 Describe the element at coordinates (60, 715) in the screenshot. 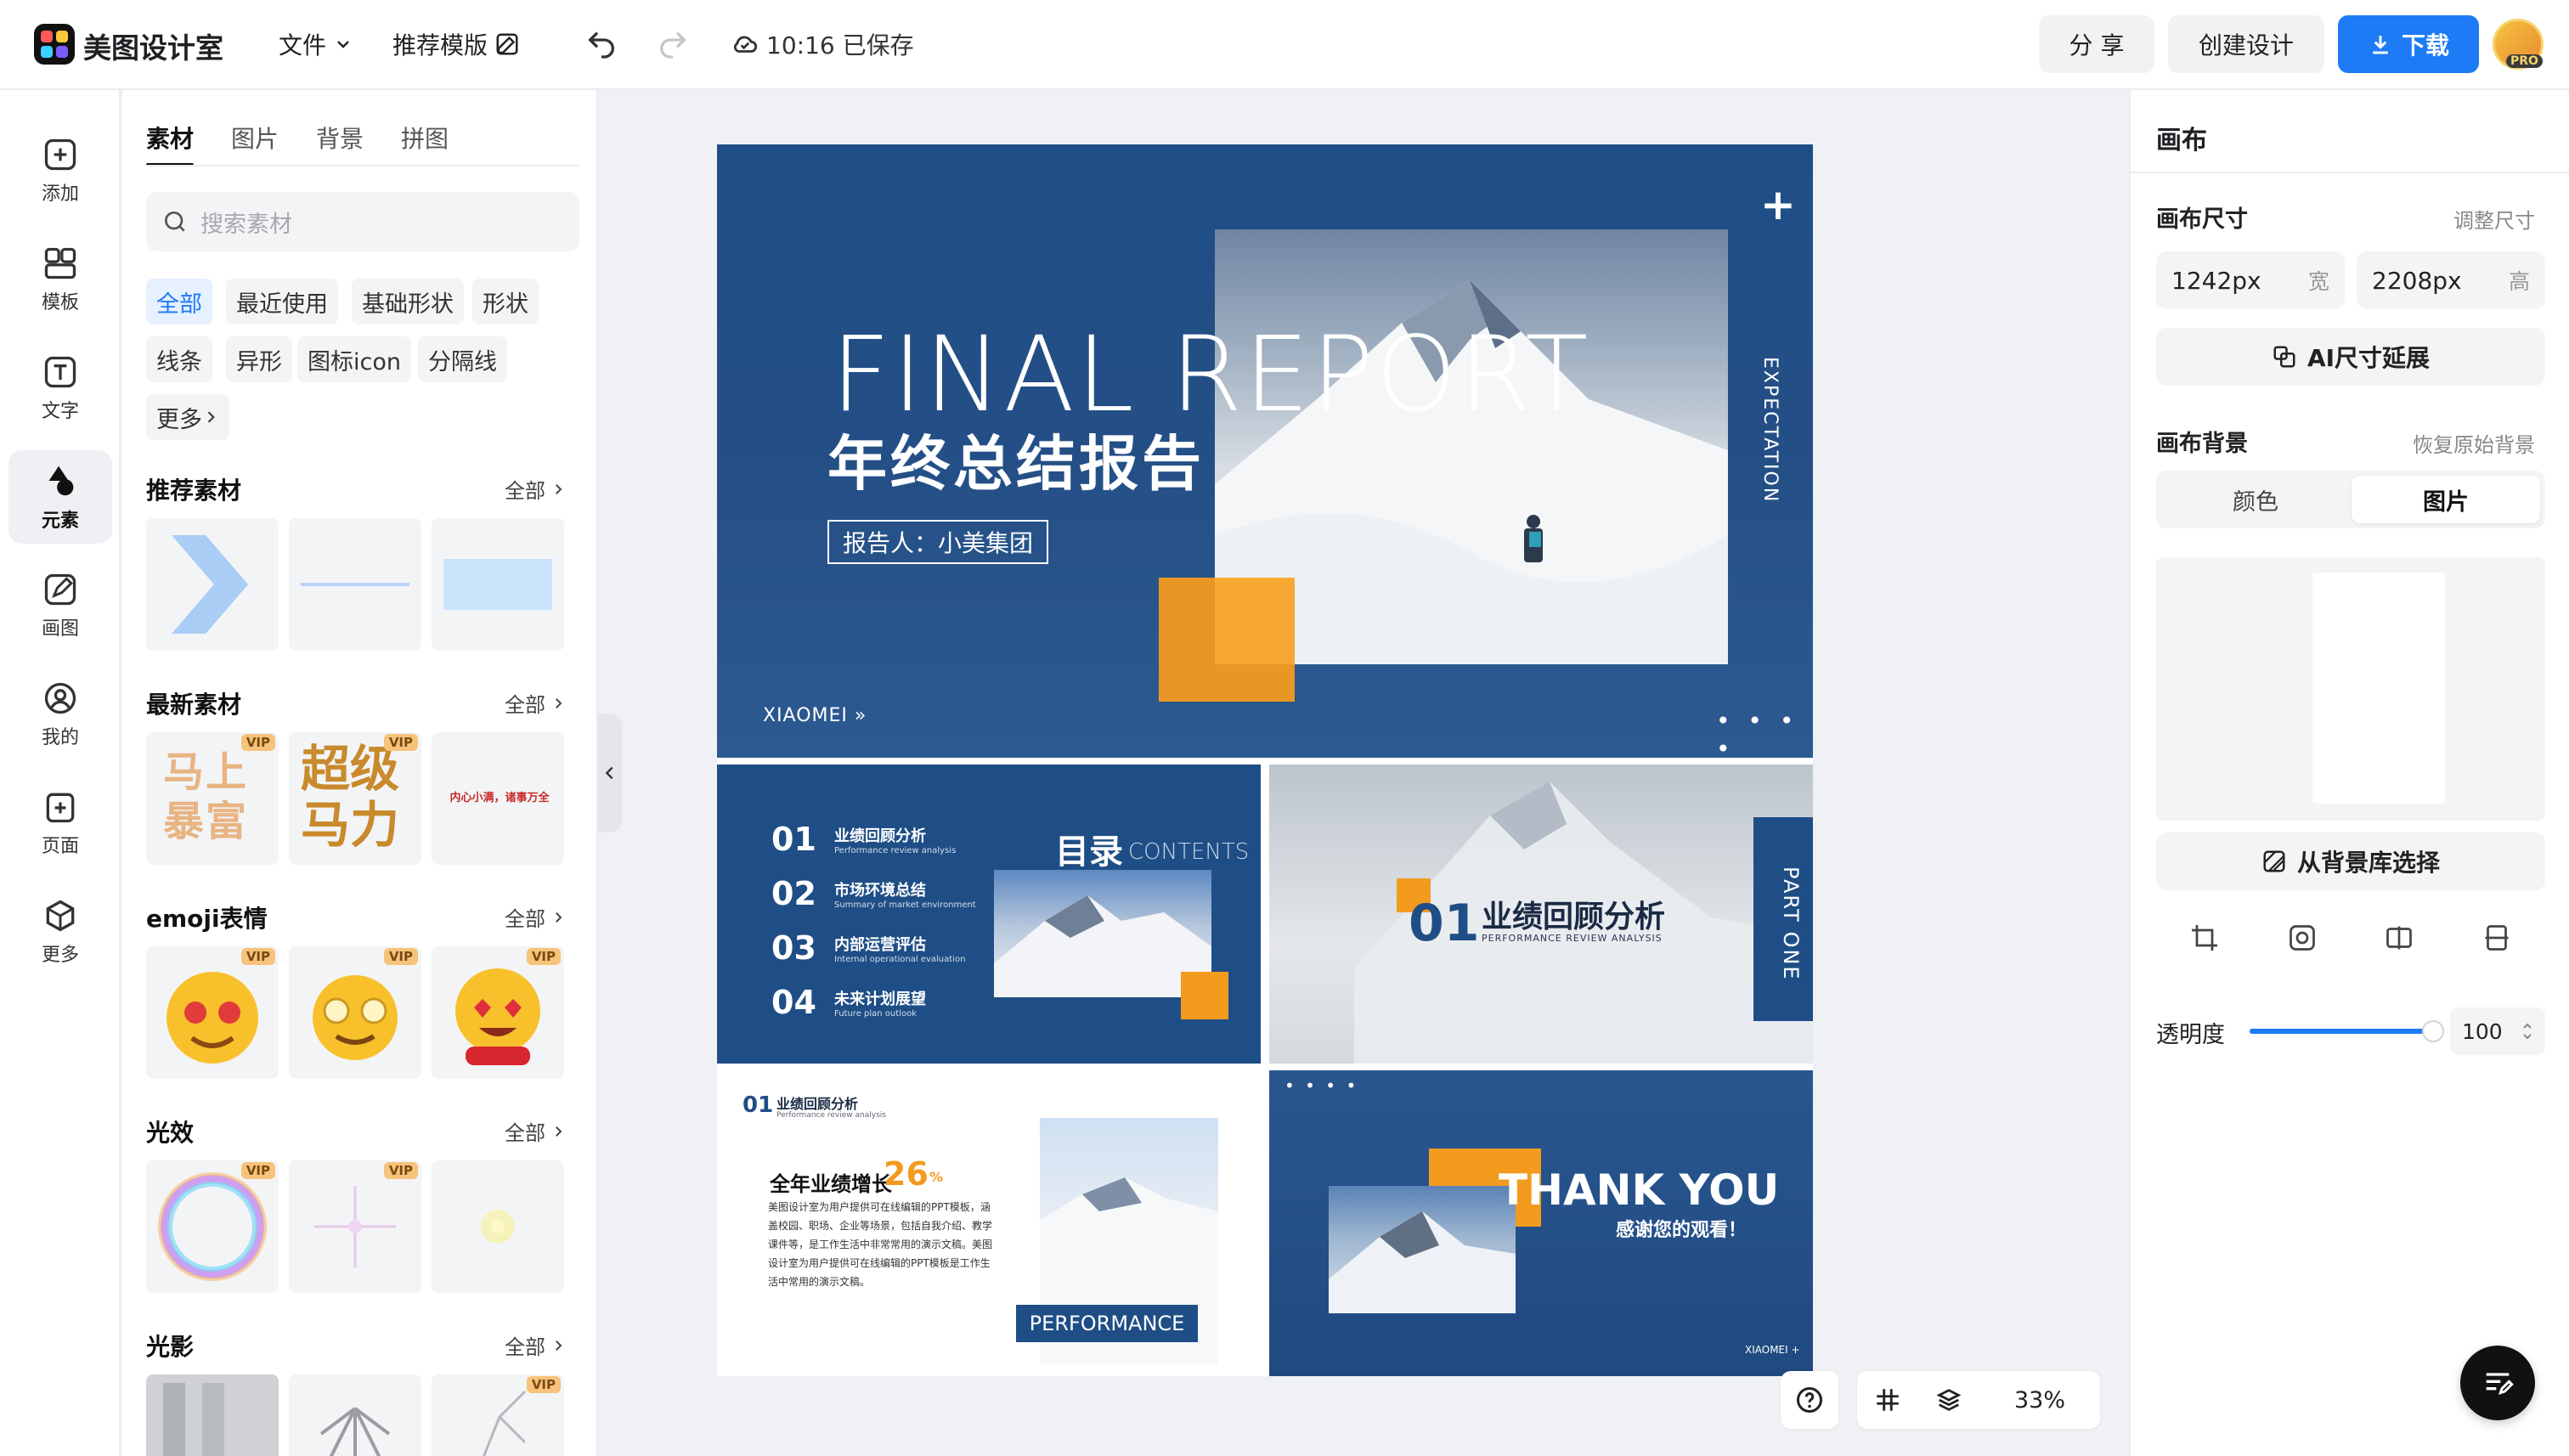

I see `rail-item-mine: 我的` at that location.